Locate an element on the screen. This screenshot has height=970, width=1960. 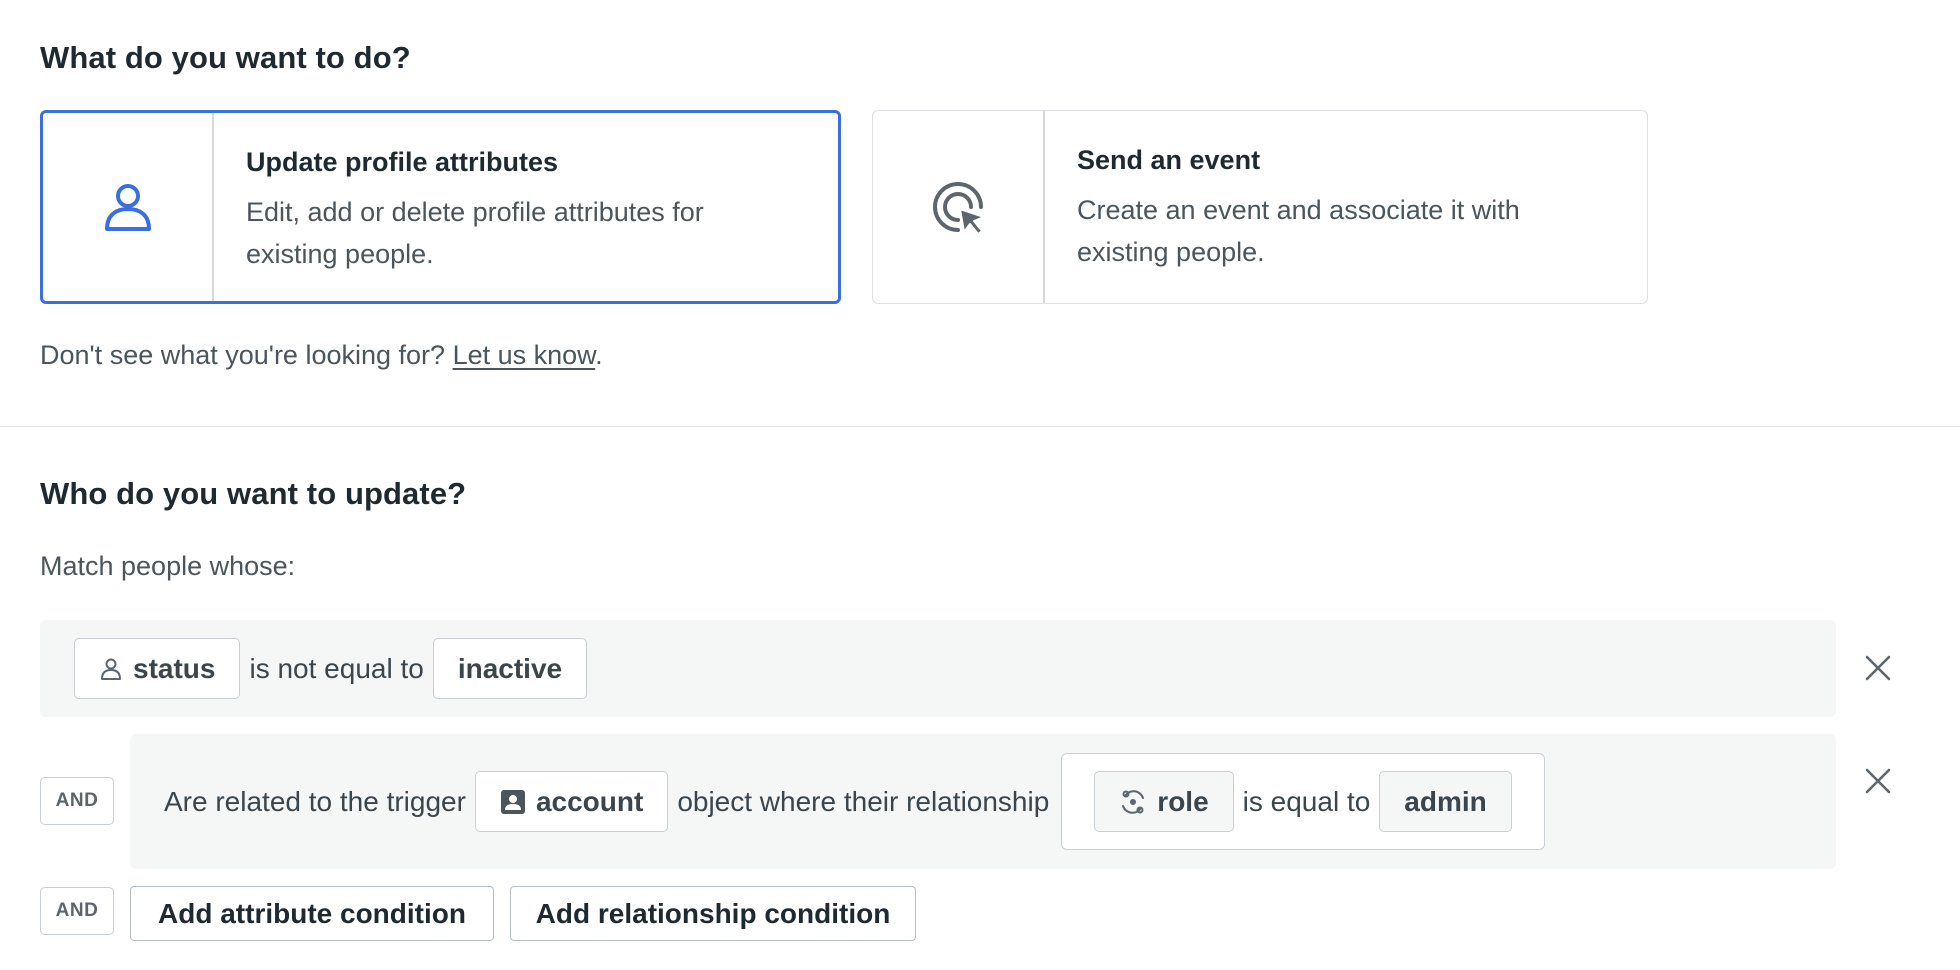
section-title-who: Who do you want to update? is located at coordinates (253, 493).